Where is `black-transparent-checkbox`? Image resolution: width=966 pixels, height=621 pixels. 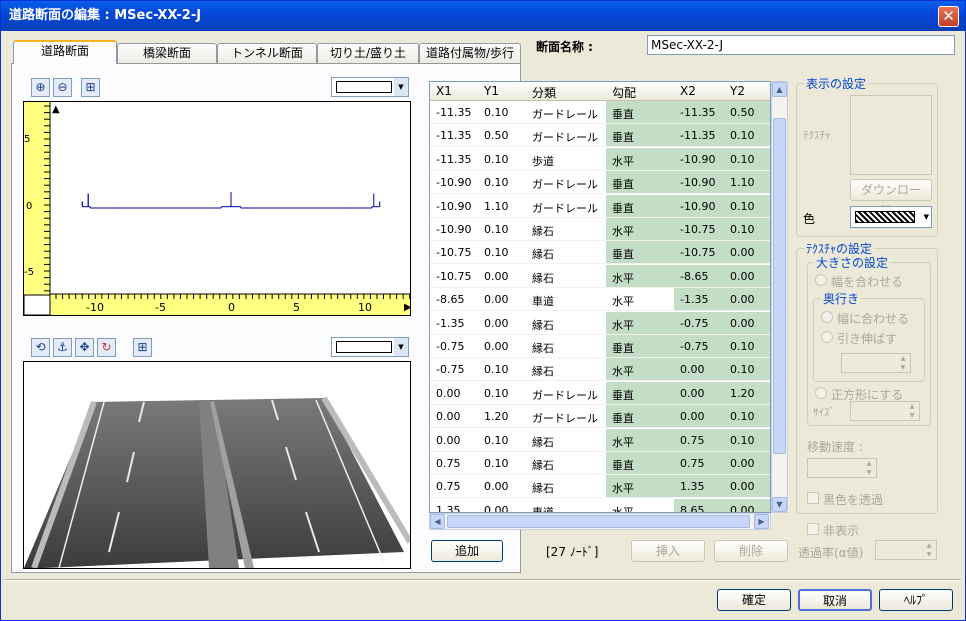
black-transparent-checkbox is located at coordinates (813, 498).